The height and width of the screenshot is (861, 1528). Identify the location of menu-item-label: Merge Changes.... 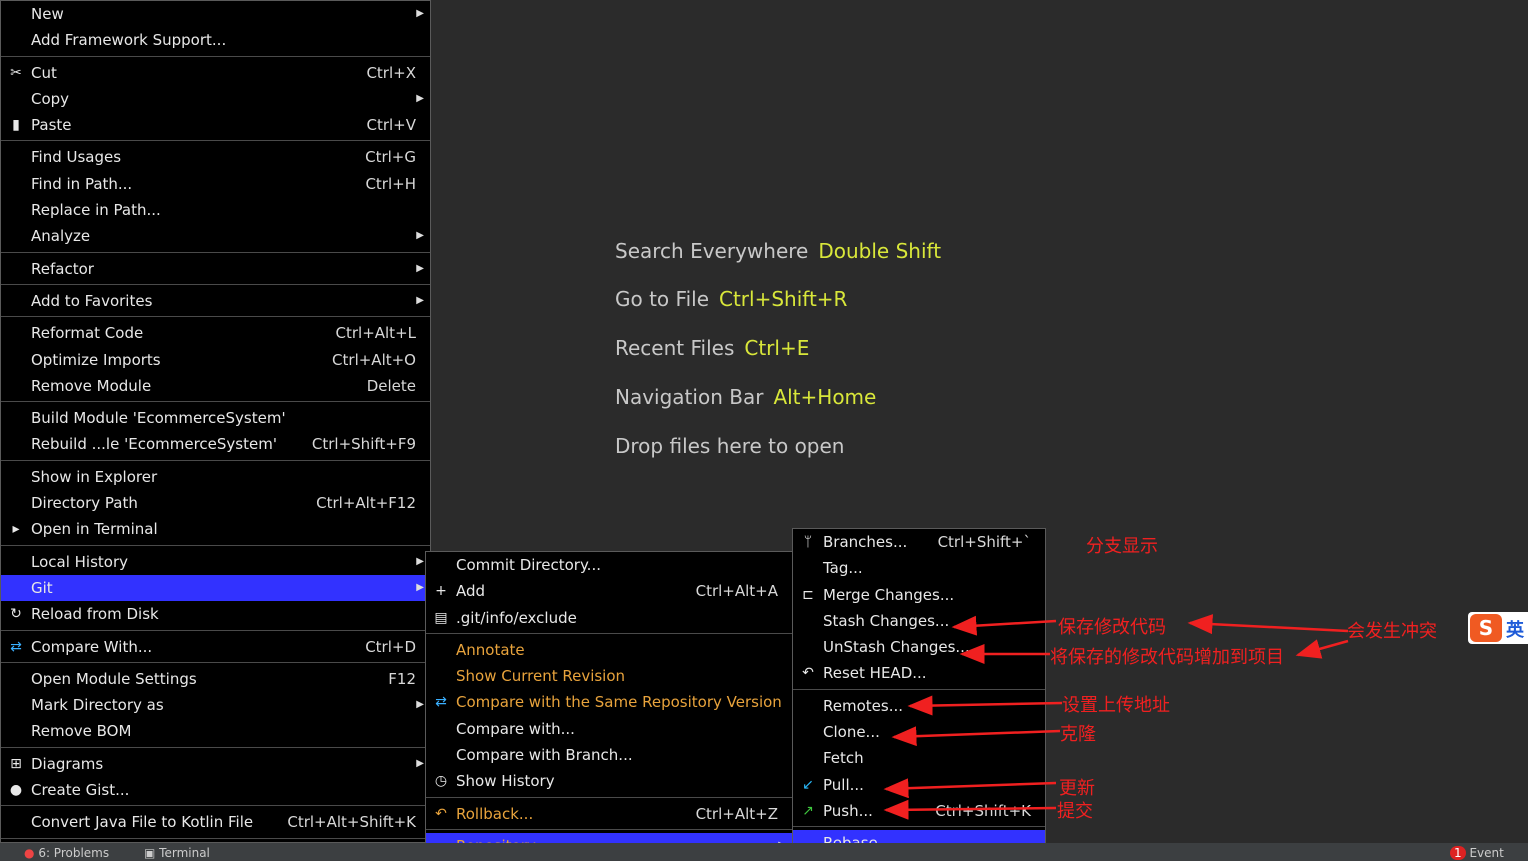
(889, 594).